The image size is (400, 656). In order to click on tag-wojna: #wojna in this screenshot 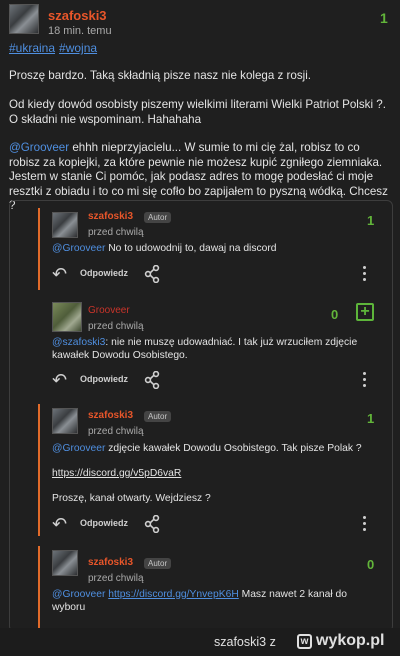, I will do `click(78, 48)`.